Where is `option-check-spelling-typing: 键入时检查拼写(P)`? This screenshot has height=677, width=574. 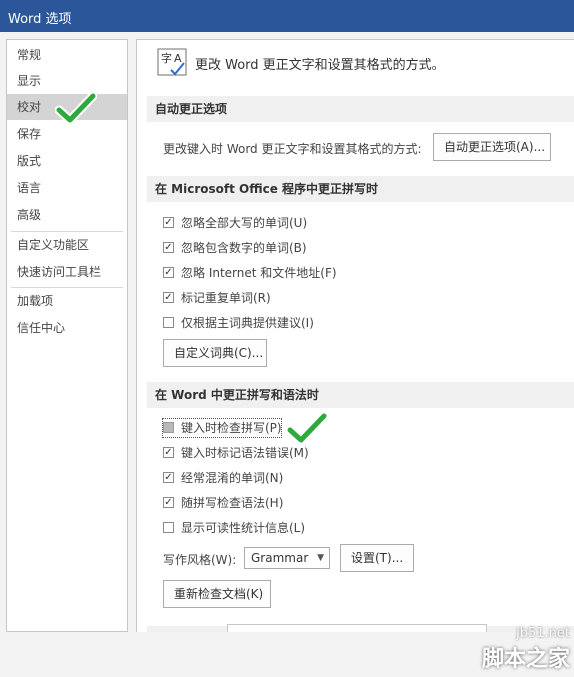
option-check-spelling-typing: 键入时检查拼写(P) is located at coordinates (222, 428).